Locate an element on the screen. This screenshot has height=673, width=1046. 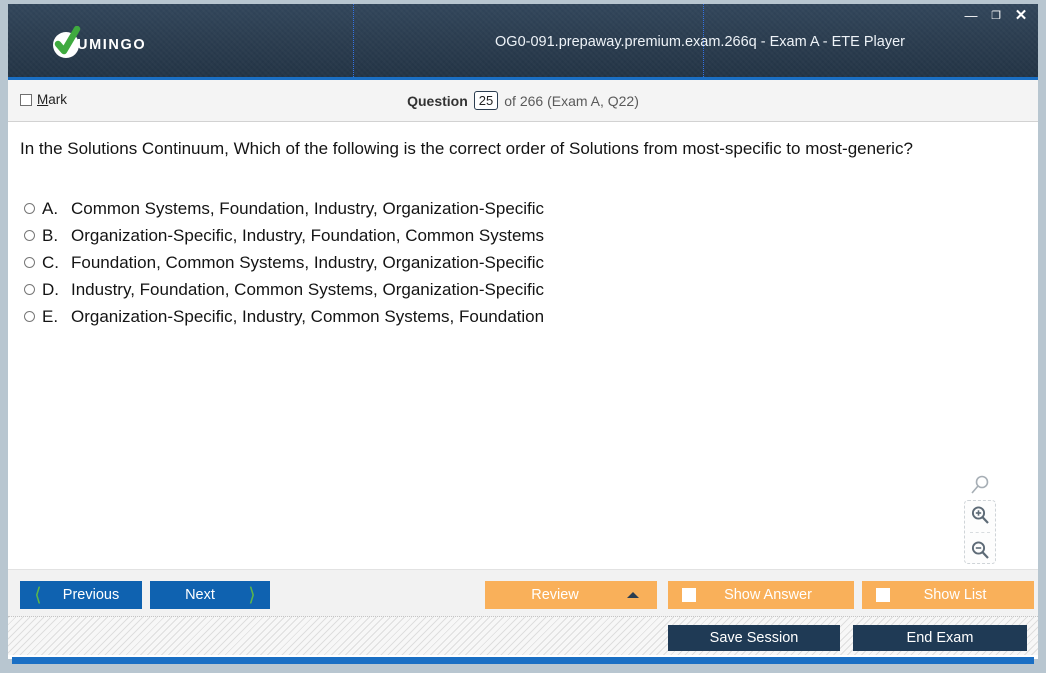
option-letter: E. is located at coordinates (50, 316).